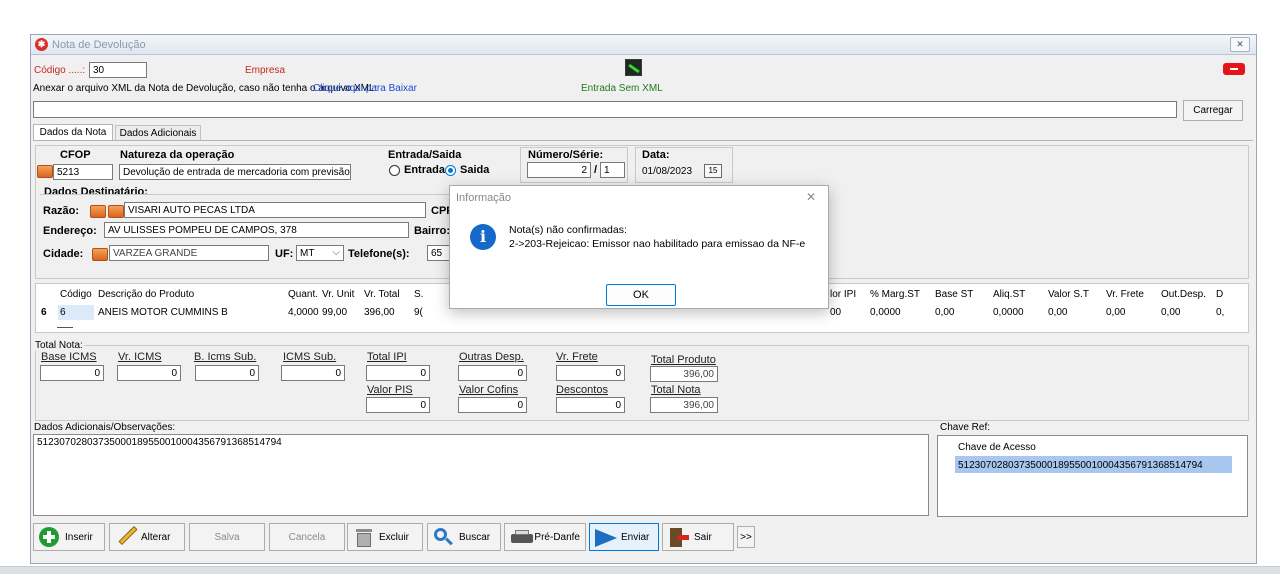 The width and height of the screenshot is (1280, 574). Describe the element at coordinates (225, 357) in the screenshot. I see `b-icms-sub-label: B. Icms Sub.` at that location.